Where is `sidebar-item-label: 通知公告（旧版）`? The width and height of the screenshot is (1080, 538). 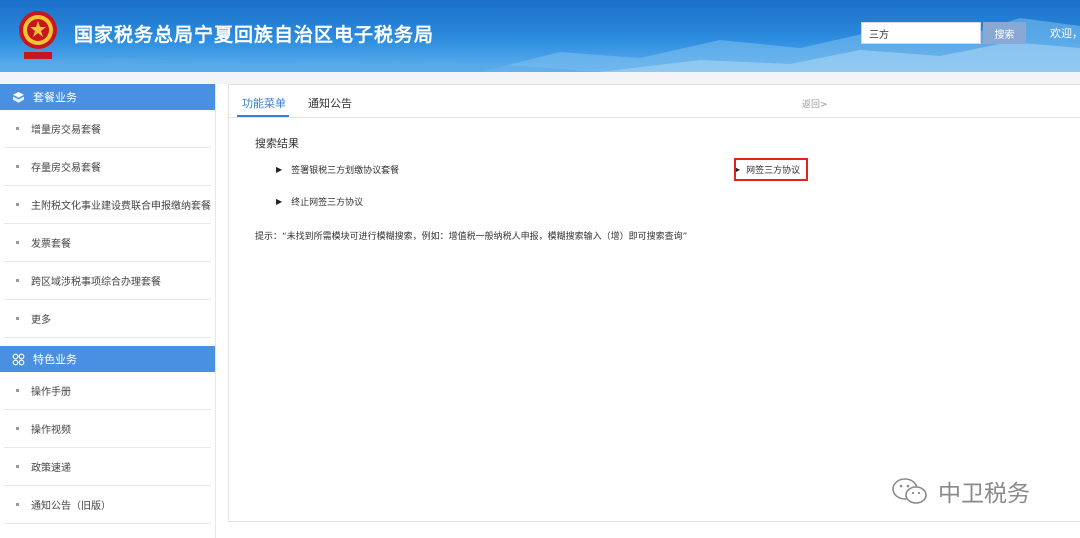
sidebar-item-label: 通知公告（旧版） is located at coordinates (71, 506).